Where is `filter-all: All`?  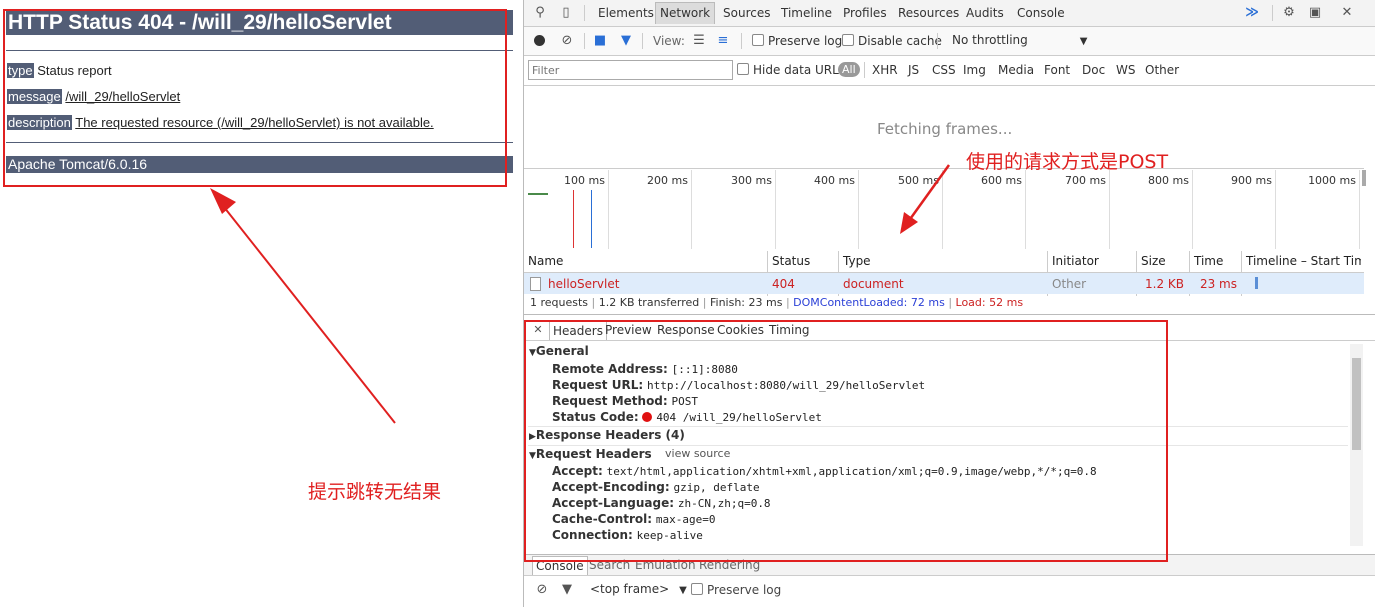
filter-all: All is located at coordinates (849, 69).